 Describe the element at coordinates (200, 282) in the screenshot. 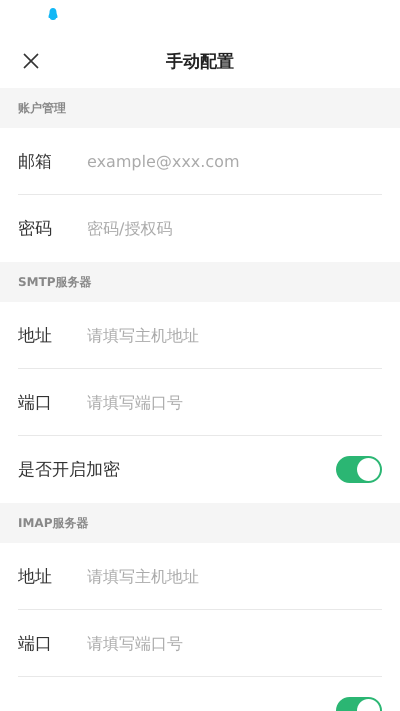

I see `section-header: SMTP服务器` at that location.